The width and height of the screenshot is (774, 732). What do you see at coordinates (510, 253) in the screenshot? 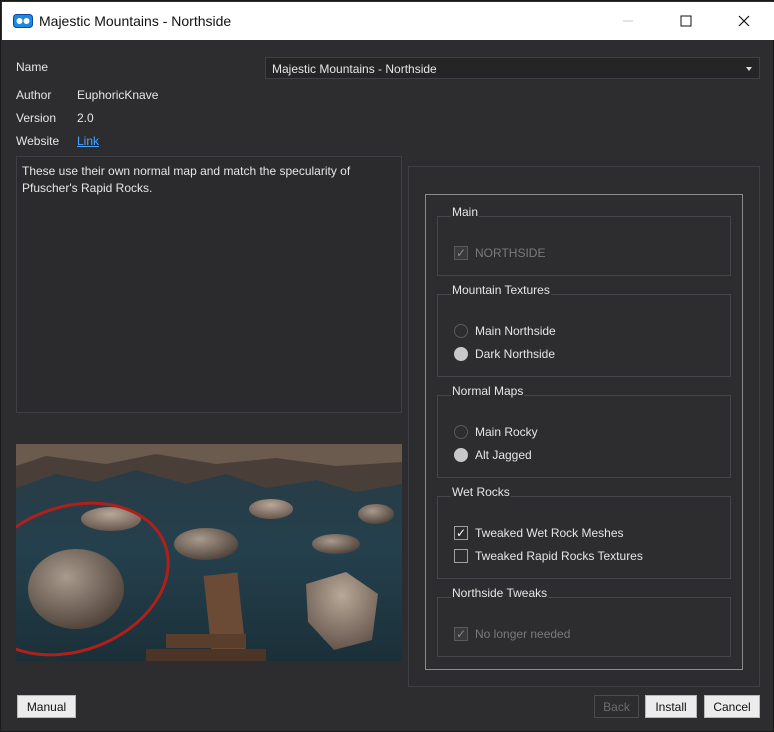
I see `option-label: NORTHSIDE` at bounding box center [510, 253].